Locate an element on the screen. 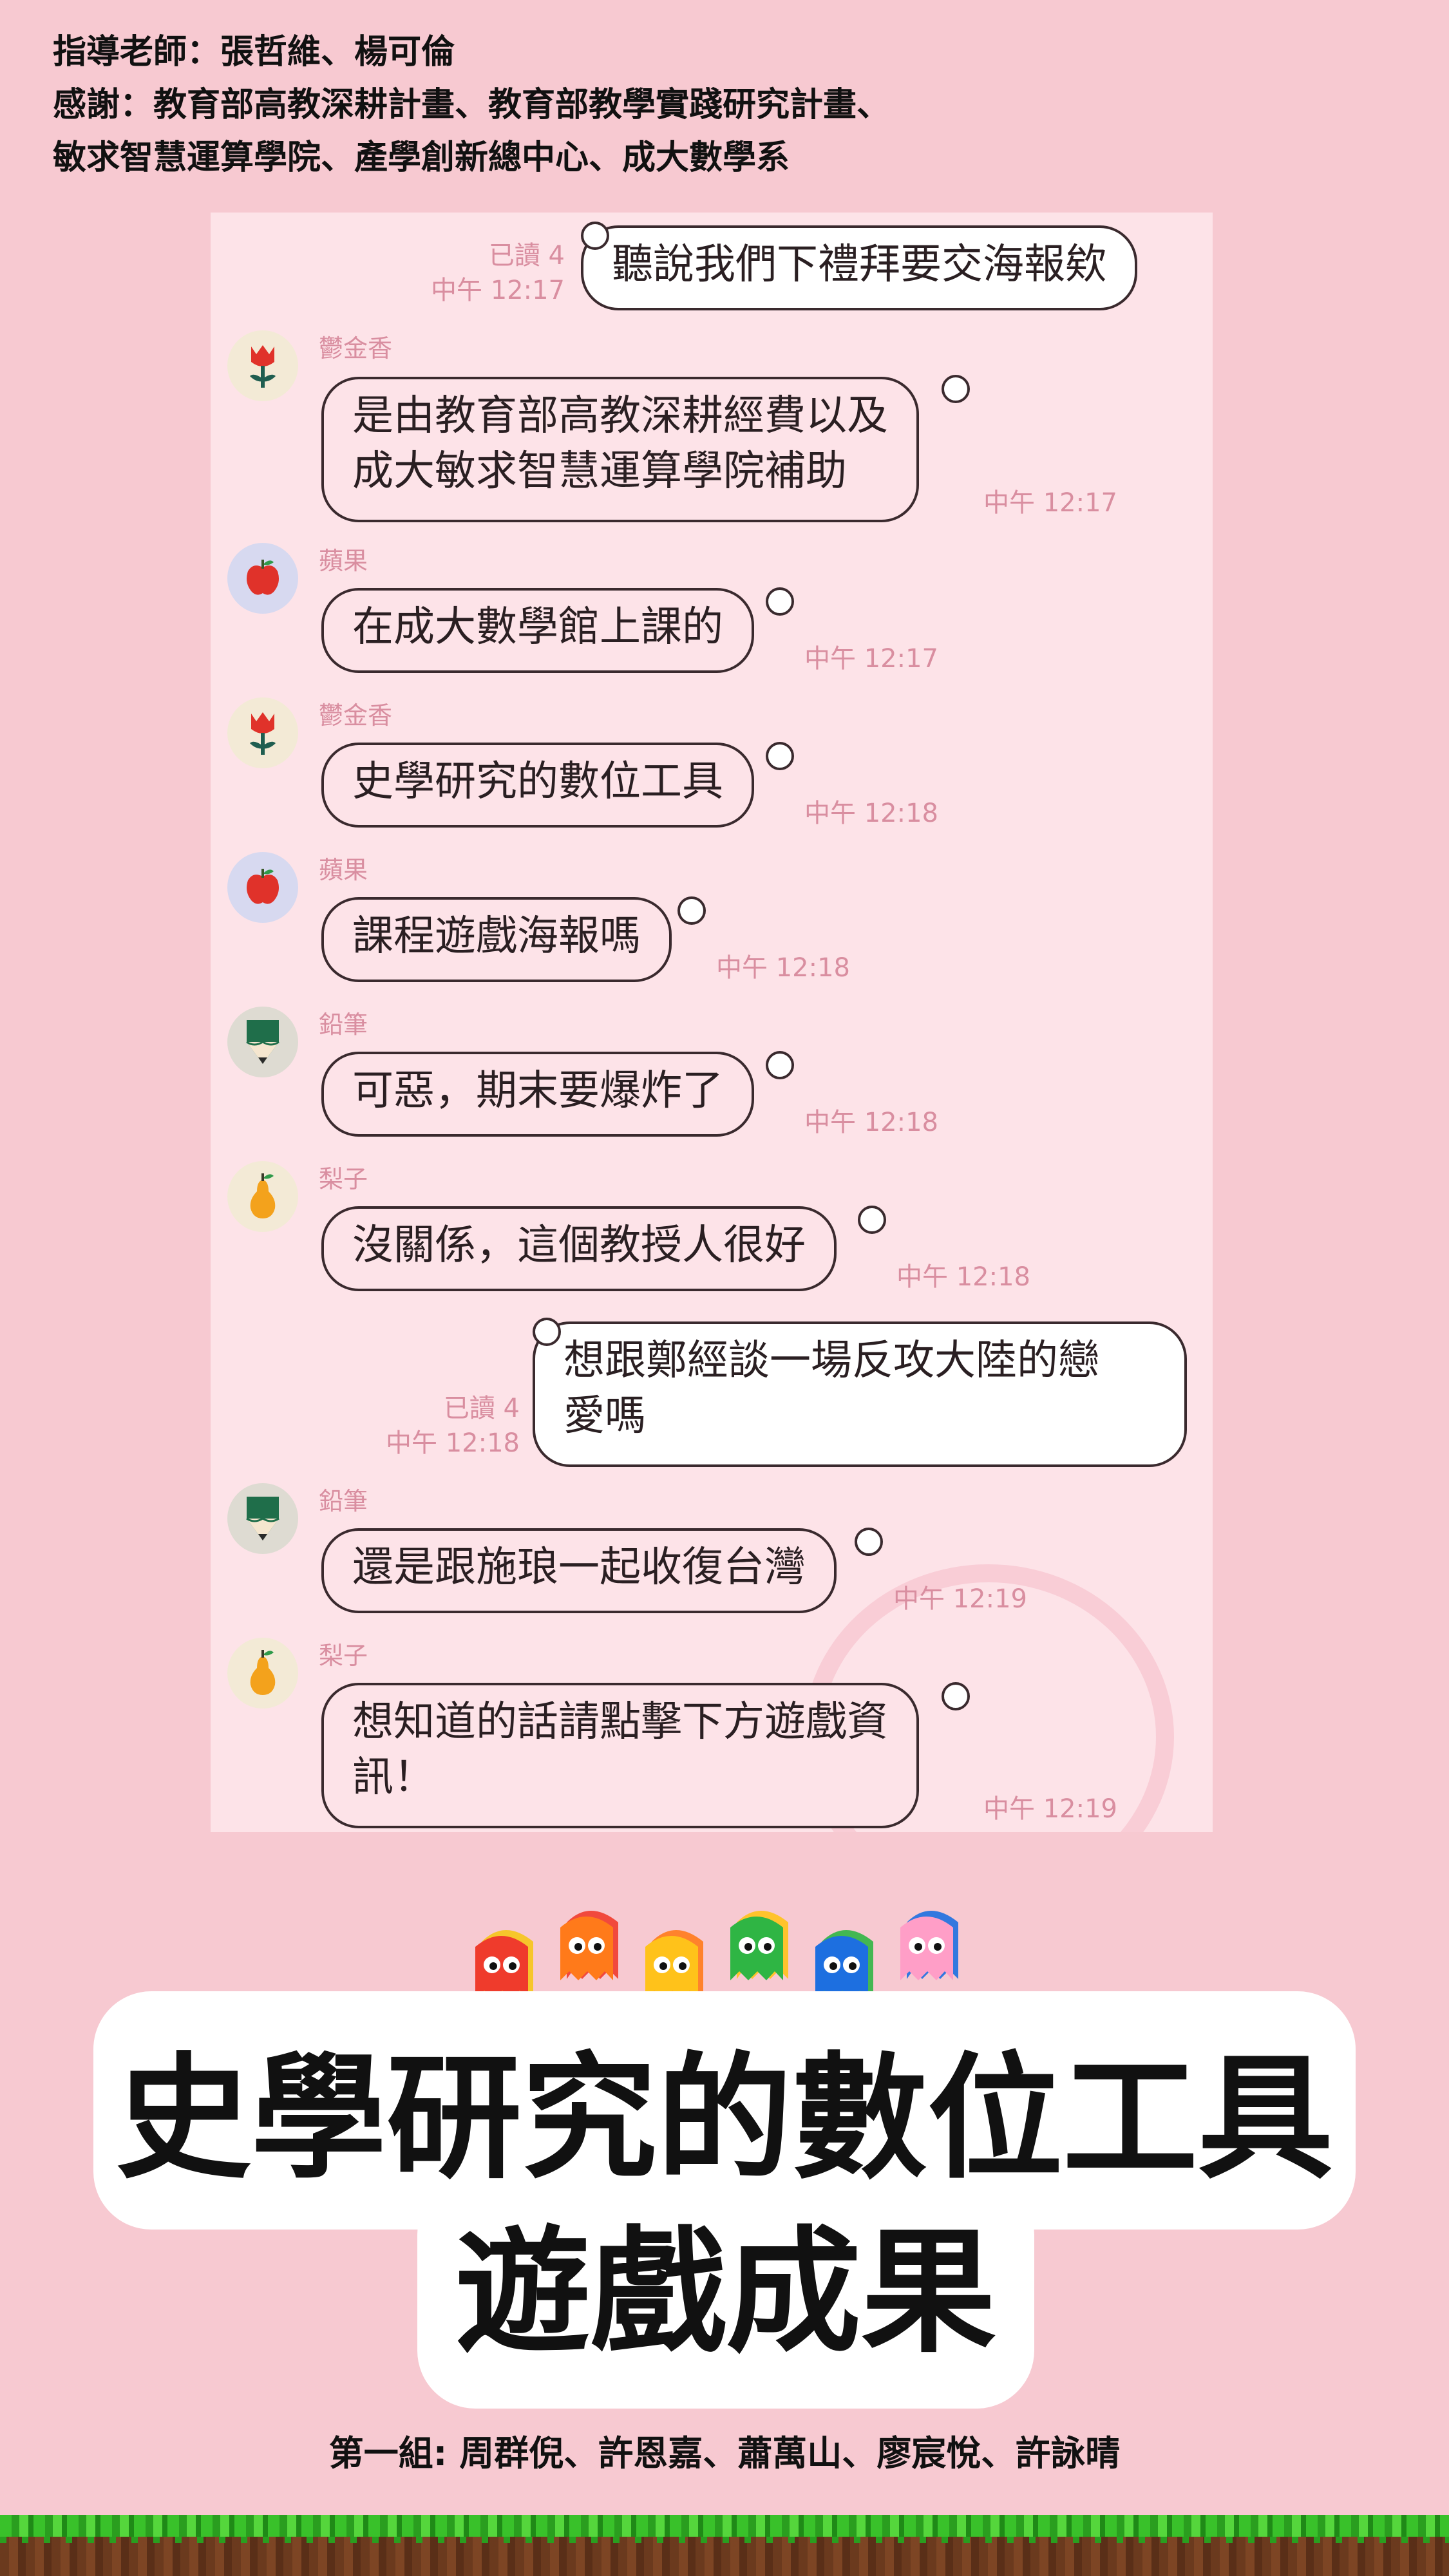 This screenshot has height=2576, width=1449. thanks-line-1: 感謝：教育部高教深耕計畫、教育部教學實踐研究計畫、 is located at coordinates (472, 105).